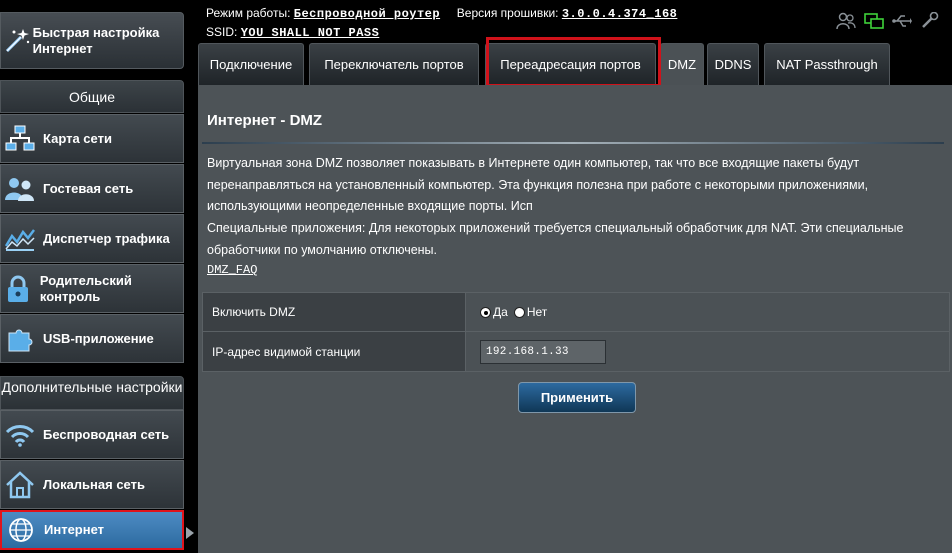 This screenshot has width=952, height=553. What do you see at coordinates (77, 138) in the screenshot?
I see `sidebar-item-label: Карта сети` at bounding box center [77, 138].